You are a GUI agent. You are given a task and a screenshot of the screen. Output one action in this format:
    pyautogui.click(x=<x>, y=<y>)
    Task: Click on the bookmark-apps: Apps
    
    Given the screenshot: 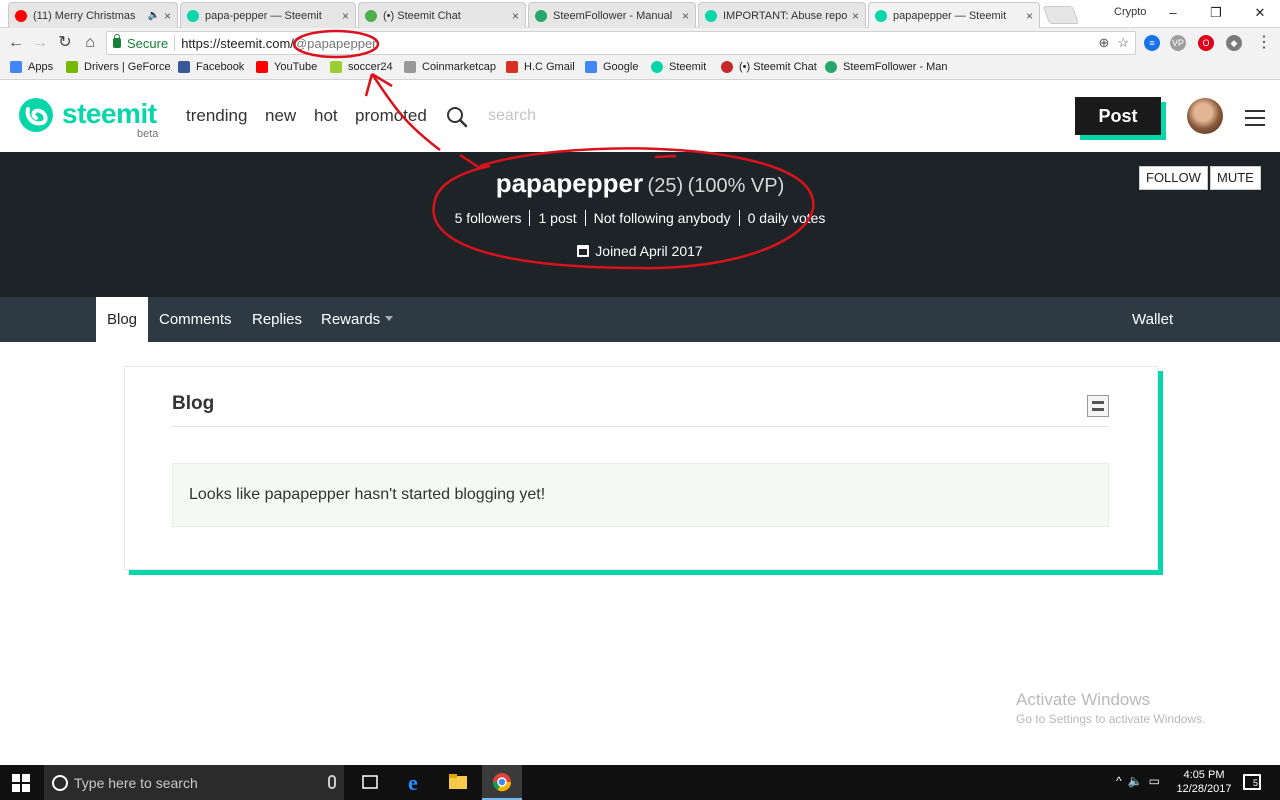 What is the action you would take?
    pyautogui.click(x=31, y=67)
    